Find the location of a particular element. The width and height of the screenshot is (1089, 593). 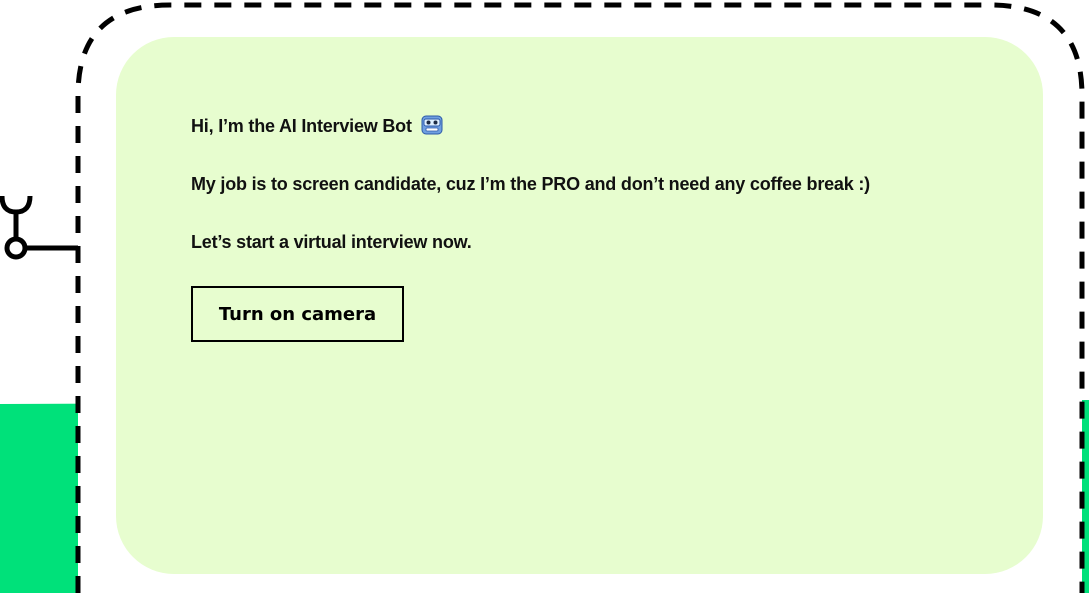

greeting-text: Hi, I’m the AI Interview Bot is located at coordinates (301, 126).